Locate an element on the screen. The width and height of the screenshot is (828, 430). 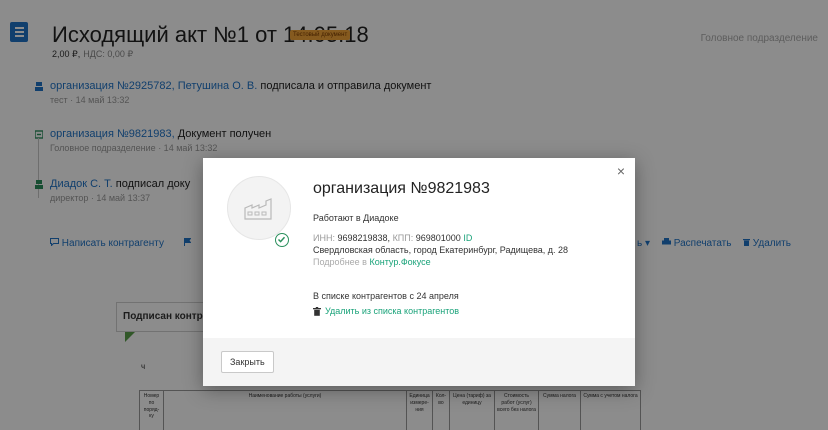
more-info-line: Подробнее в Контур.Фокусе is located at coordinates (372, 262).